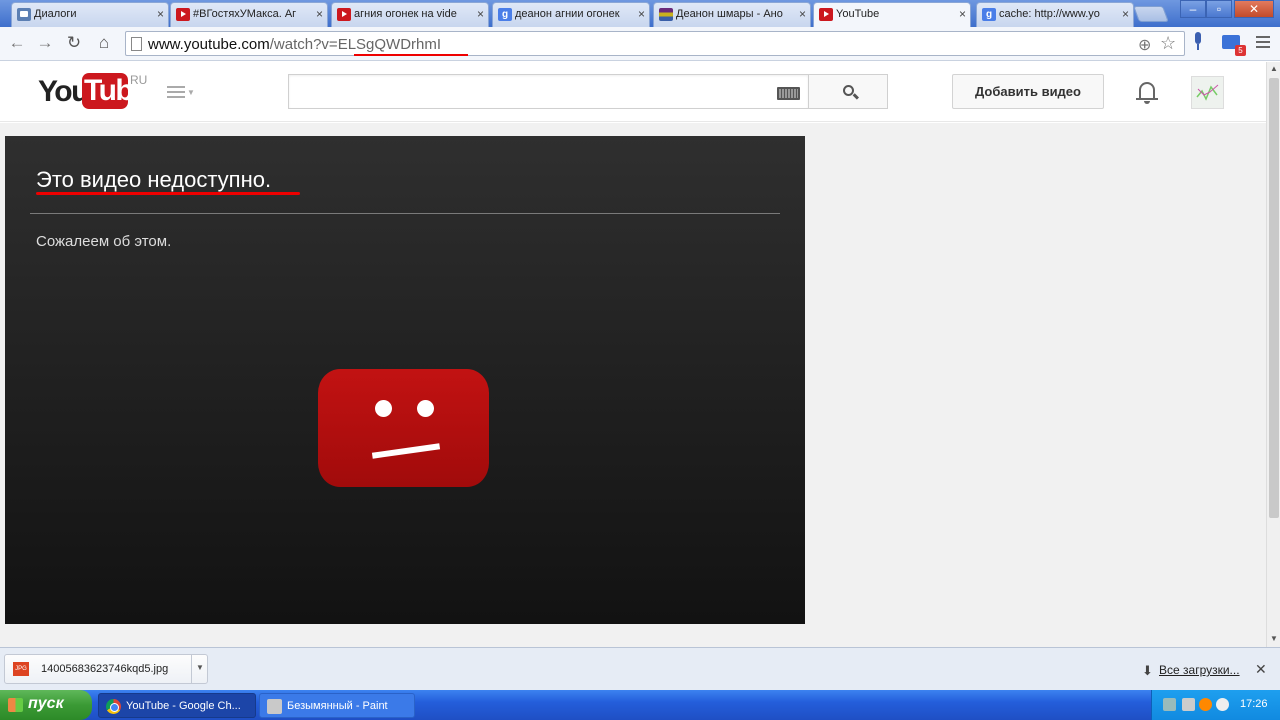  Describe the element at coordinates (548, 91) in the screenshot. I see `search-input` at that location.